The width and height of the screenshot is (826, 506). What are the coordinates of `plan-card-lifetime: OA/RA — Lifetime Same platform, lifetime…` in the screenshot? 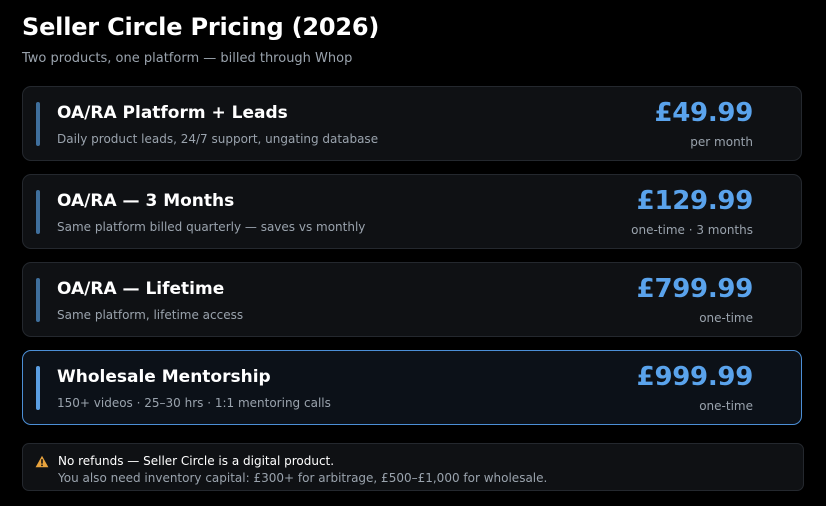 It's located at (412, 299).